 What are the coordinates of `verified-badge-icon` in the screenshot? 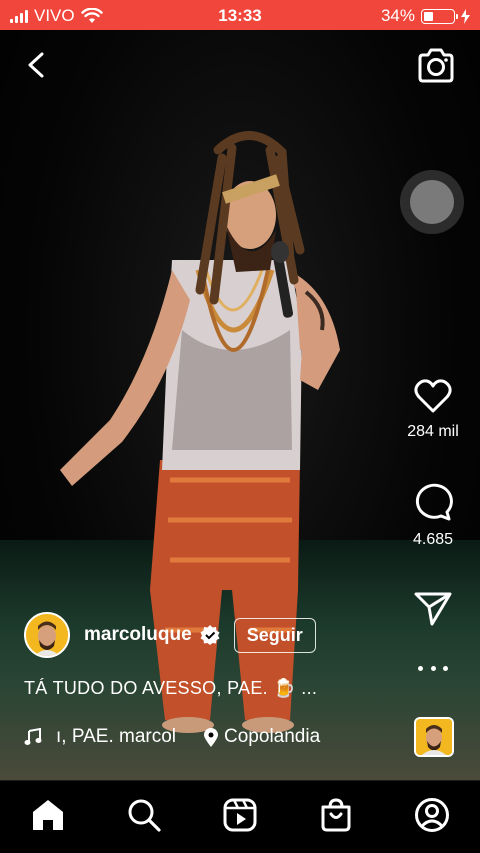 It's located at (210, 635).